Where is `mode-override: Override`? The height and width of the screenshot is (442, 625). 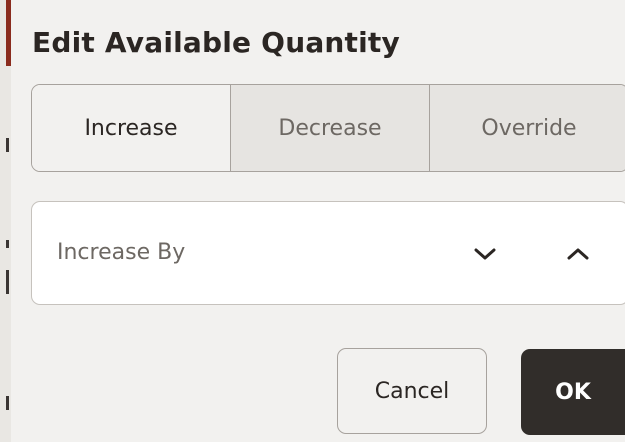
mode-override: Override is located at coordinates (527, 128).